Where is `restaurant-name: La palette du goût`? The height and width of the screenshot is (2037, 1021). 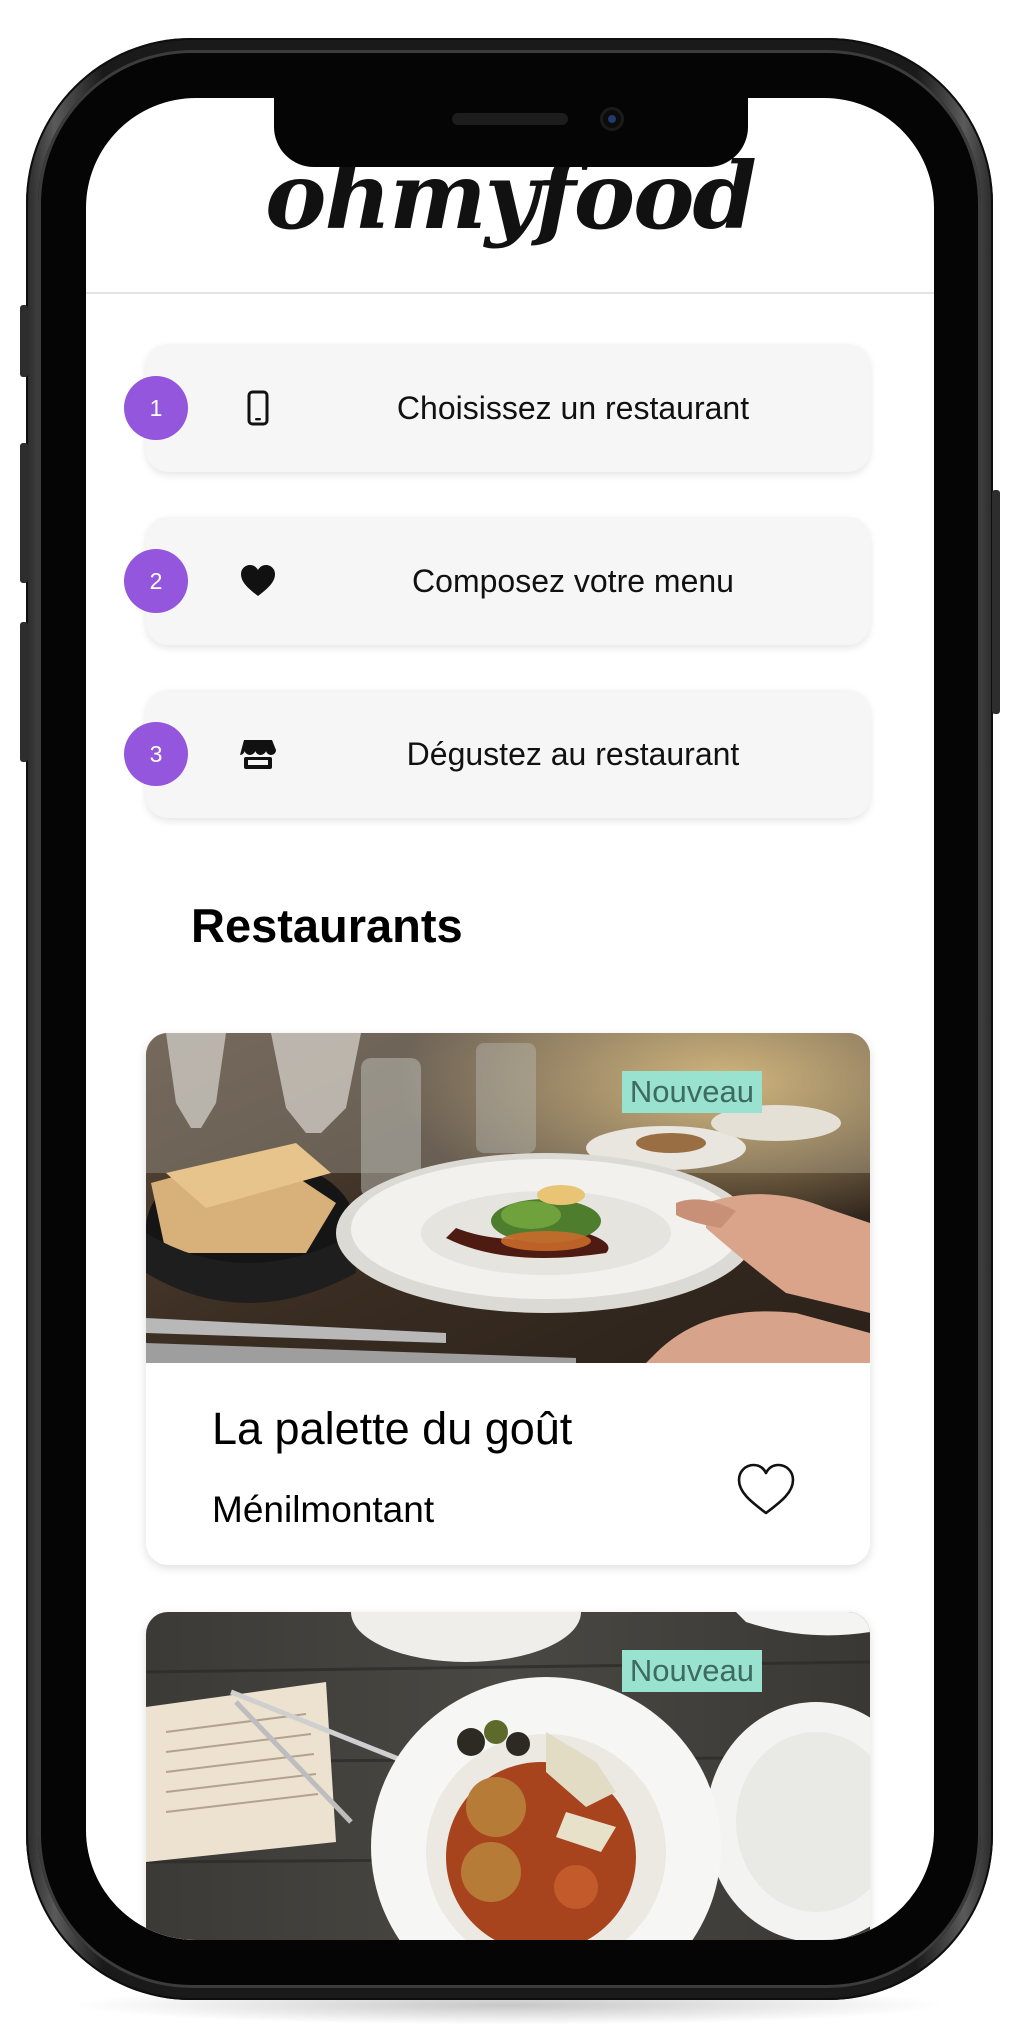 restaurant-name: La palette du goût is located at coordinates (392, 1428).